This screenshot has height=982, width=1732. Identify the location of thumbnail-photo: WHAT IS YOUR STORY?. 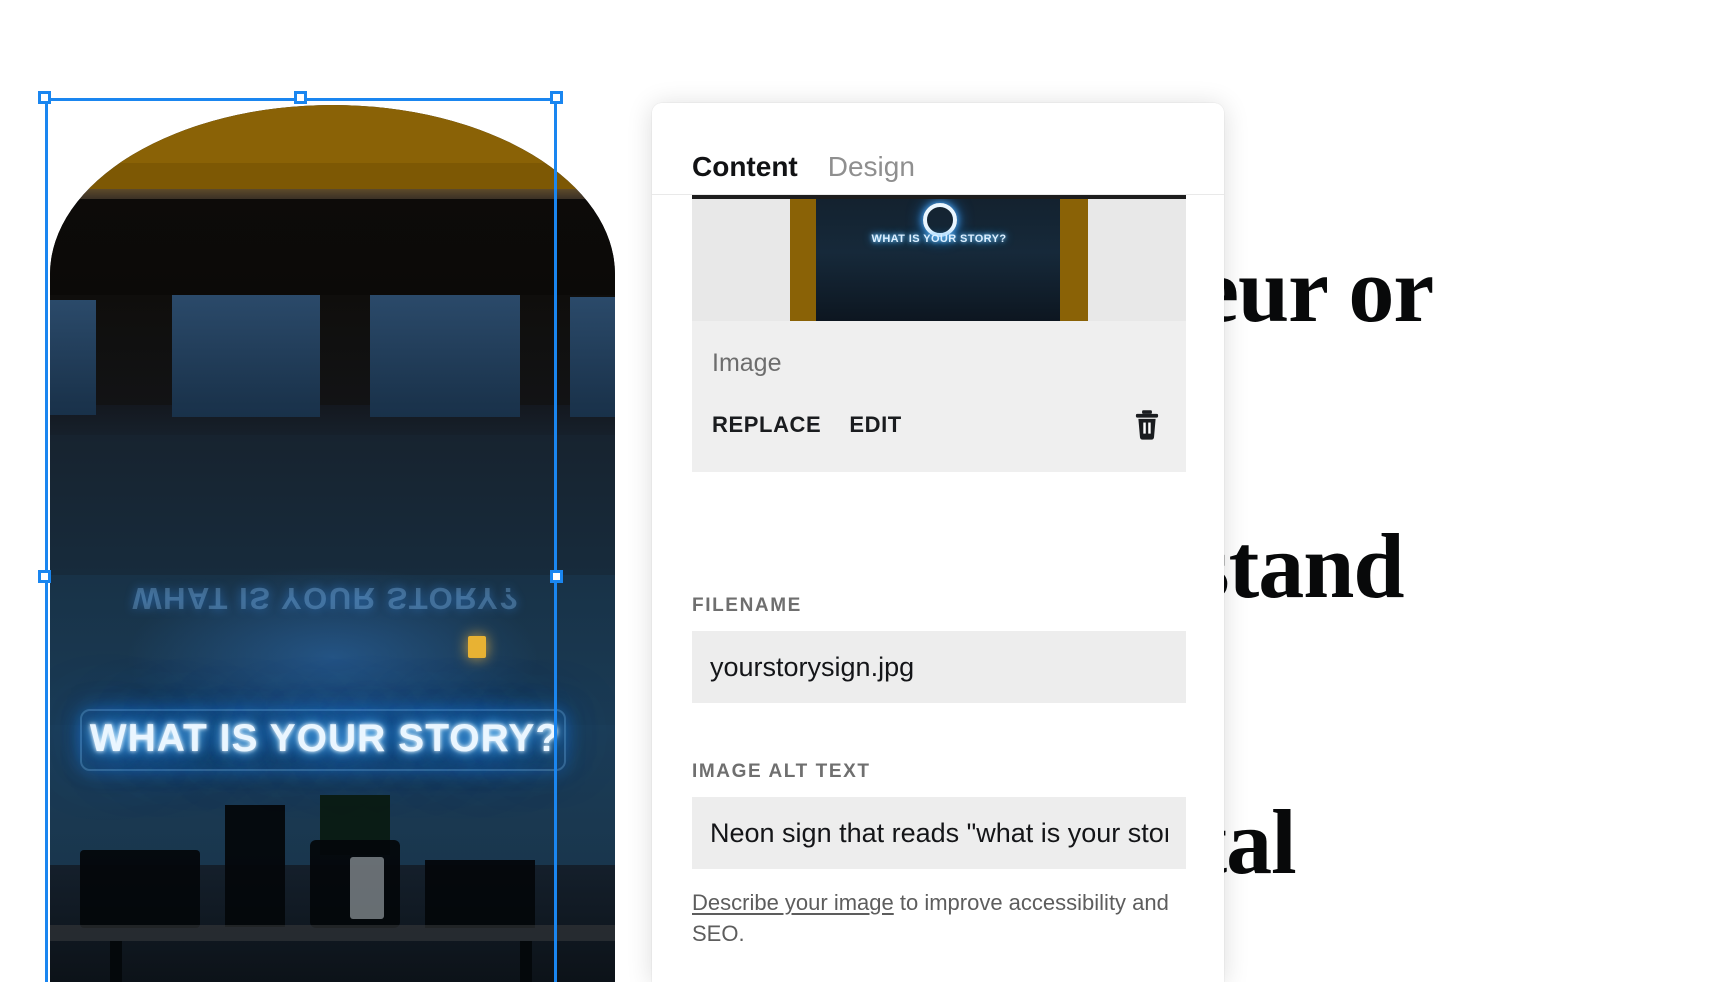
(939, 260).